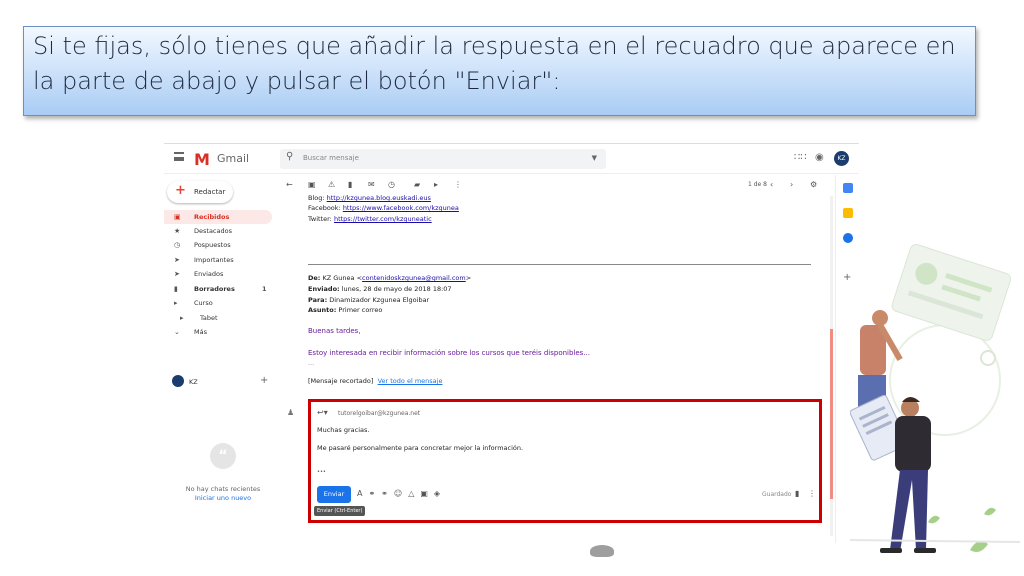 The height and width of the screenshot is (576, 1024). What do you see at coordinates (410, 381) in the screenshot?
I see `view-full-message-link: Ver todo el mensaje` at bounding box center [410, 381].